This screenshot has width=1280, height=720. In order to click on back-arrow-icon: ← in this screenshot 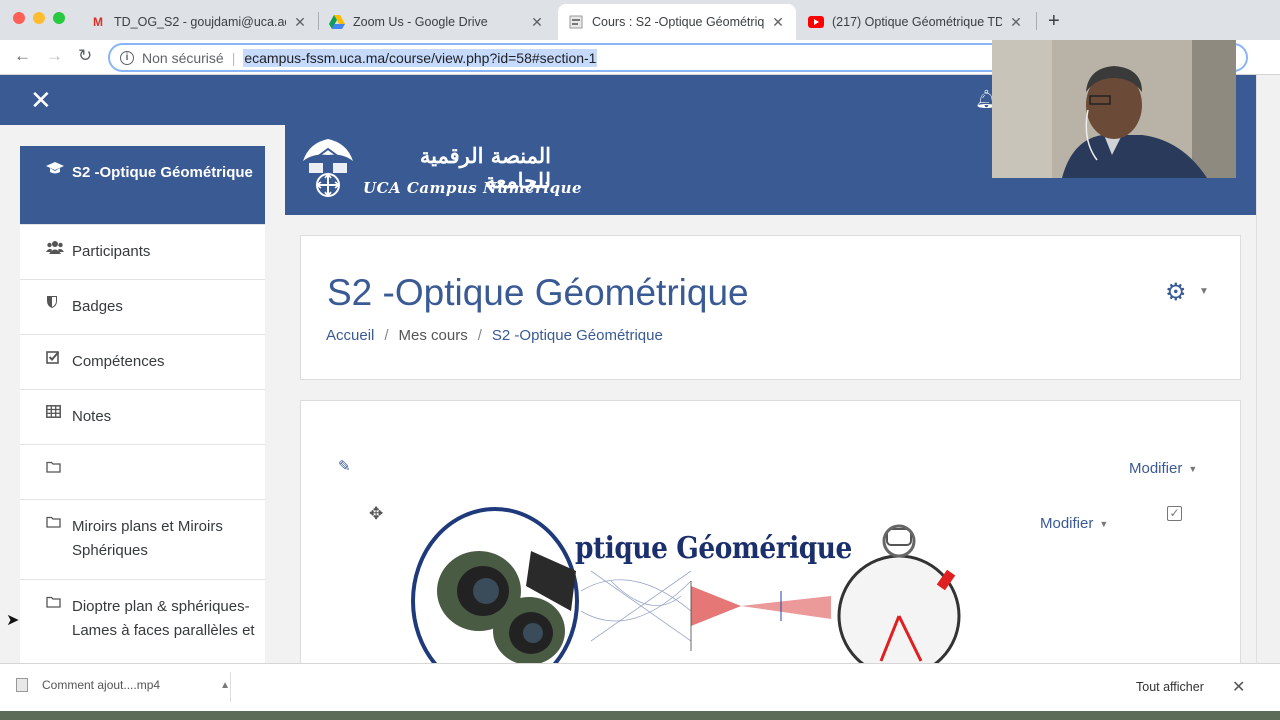, I will do `click(22, 56)`.